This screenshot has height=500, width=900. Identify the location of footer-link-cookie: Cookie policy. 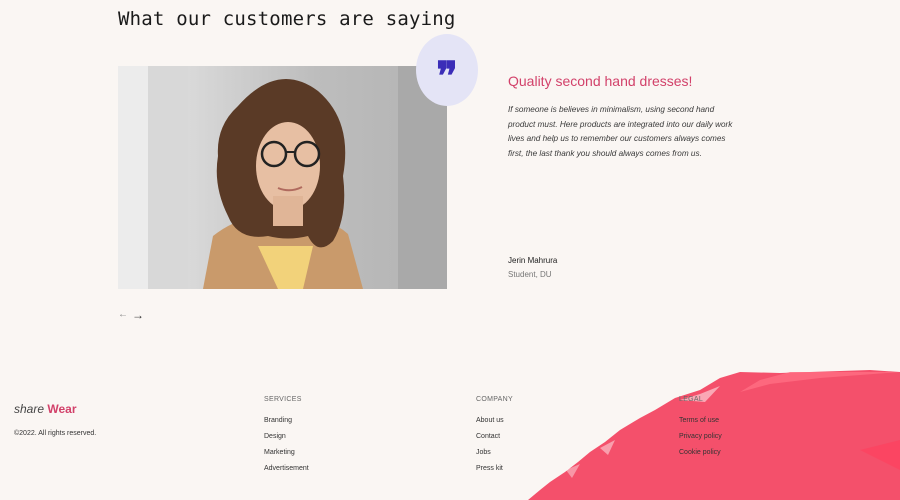
(700, 456).